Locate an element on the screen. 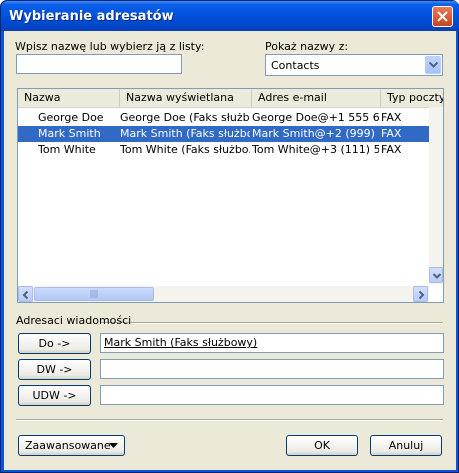  column-header-mail-type: Typ poczty is located at coordinates (412, 98).